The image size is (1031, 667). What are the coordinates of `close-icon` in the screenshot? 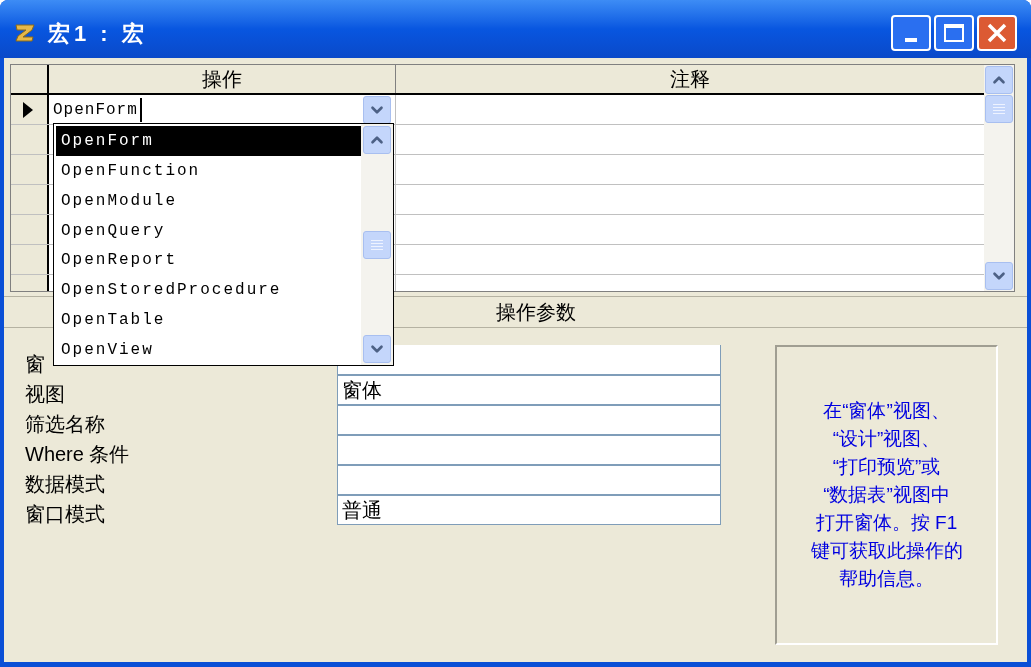 It's located at (997, 33).